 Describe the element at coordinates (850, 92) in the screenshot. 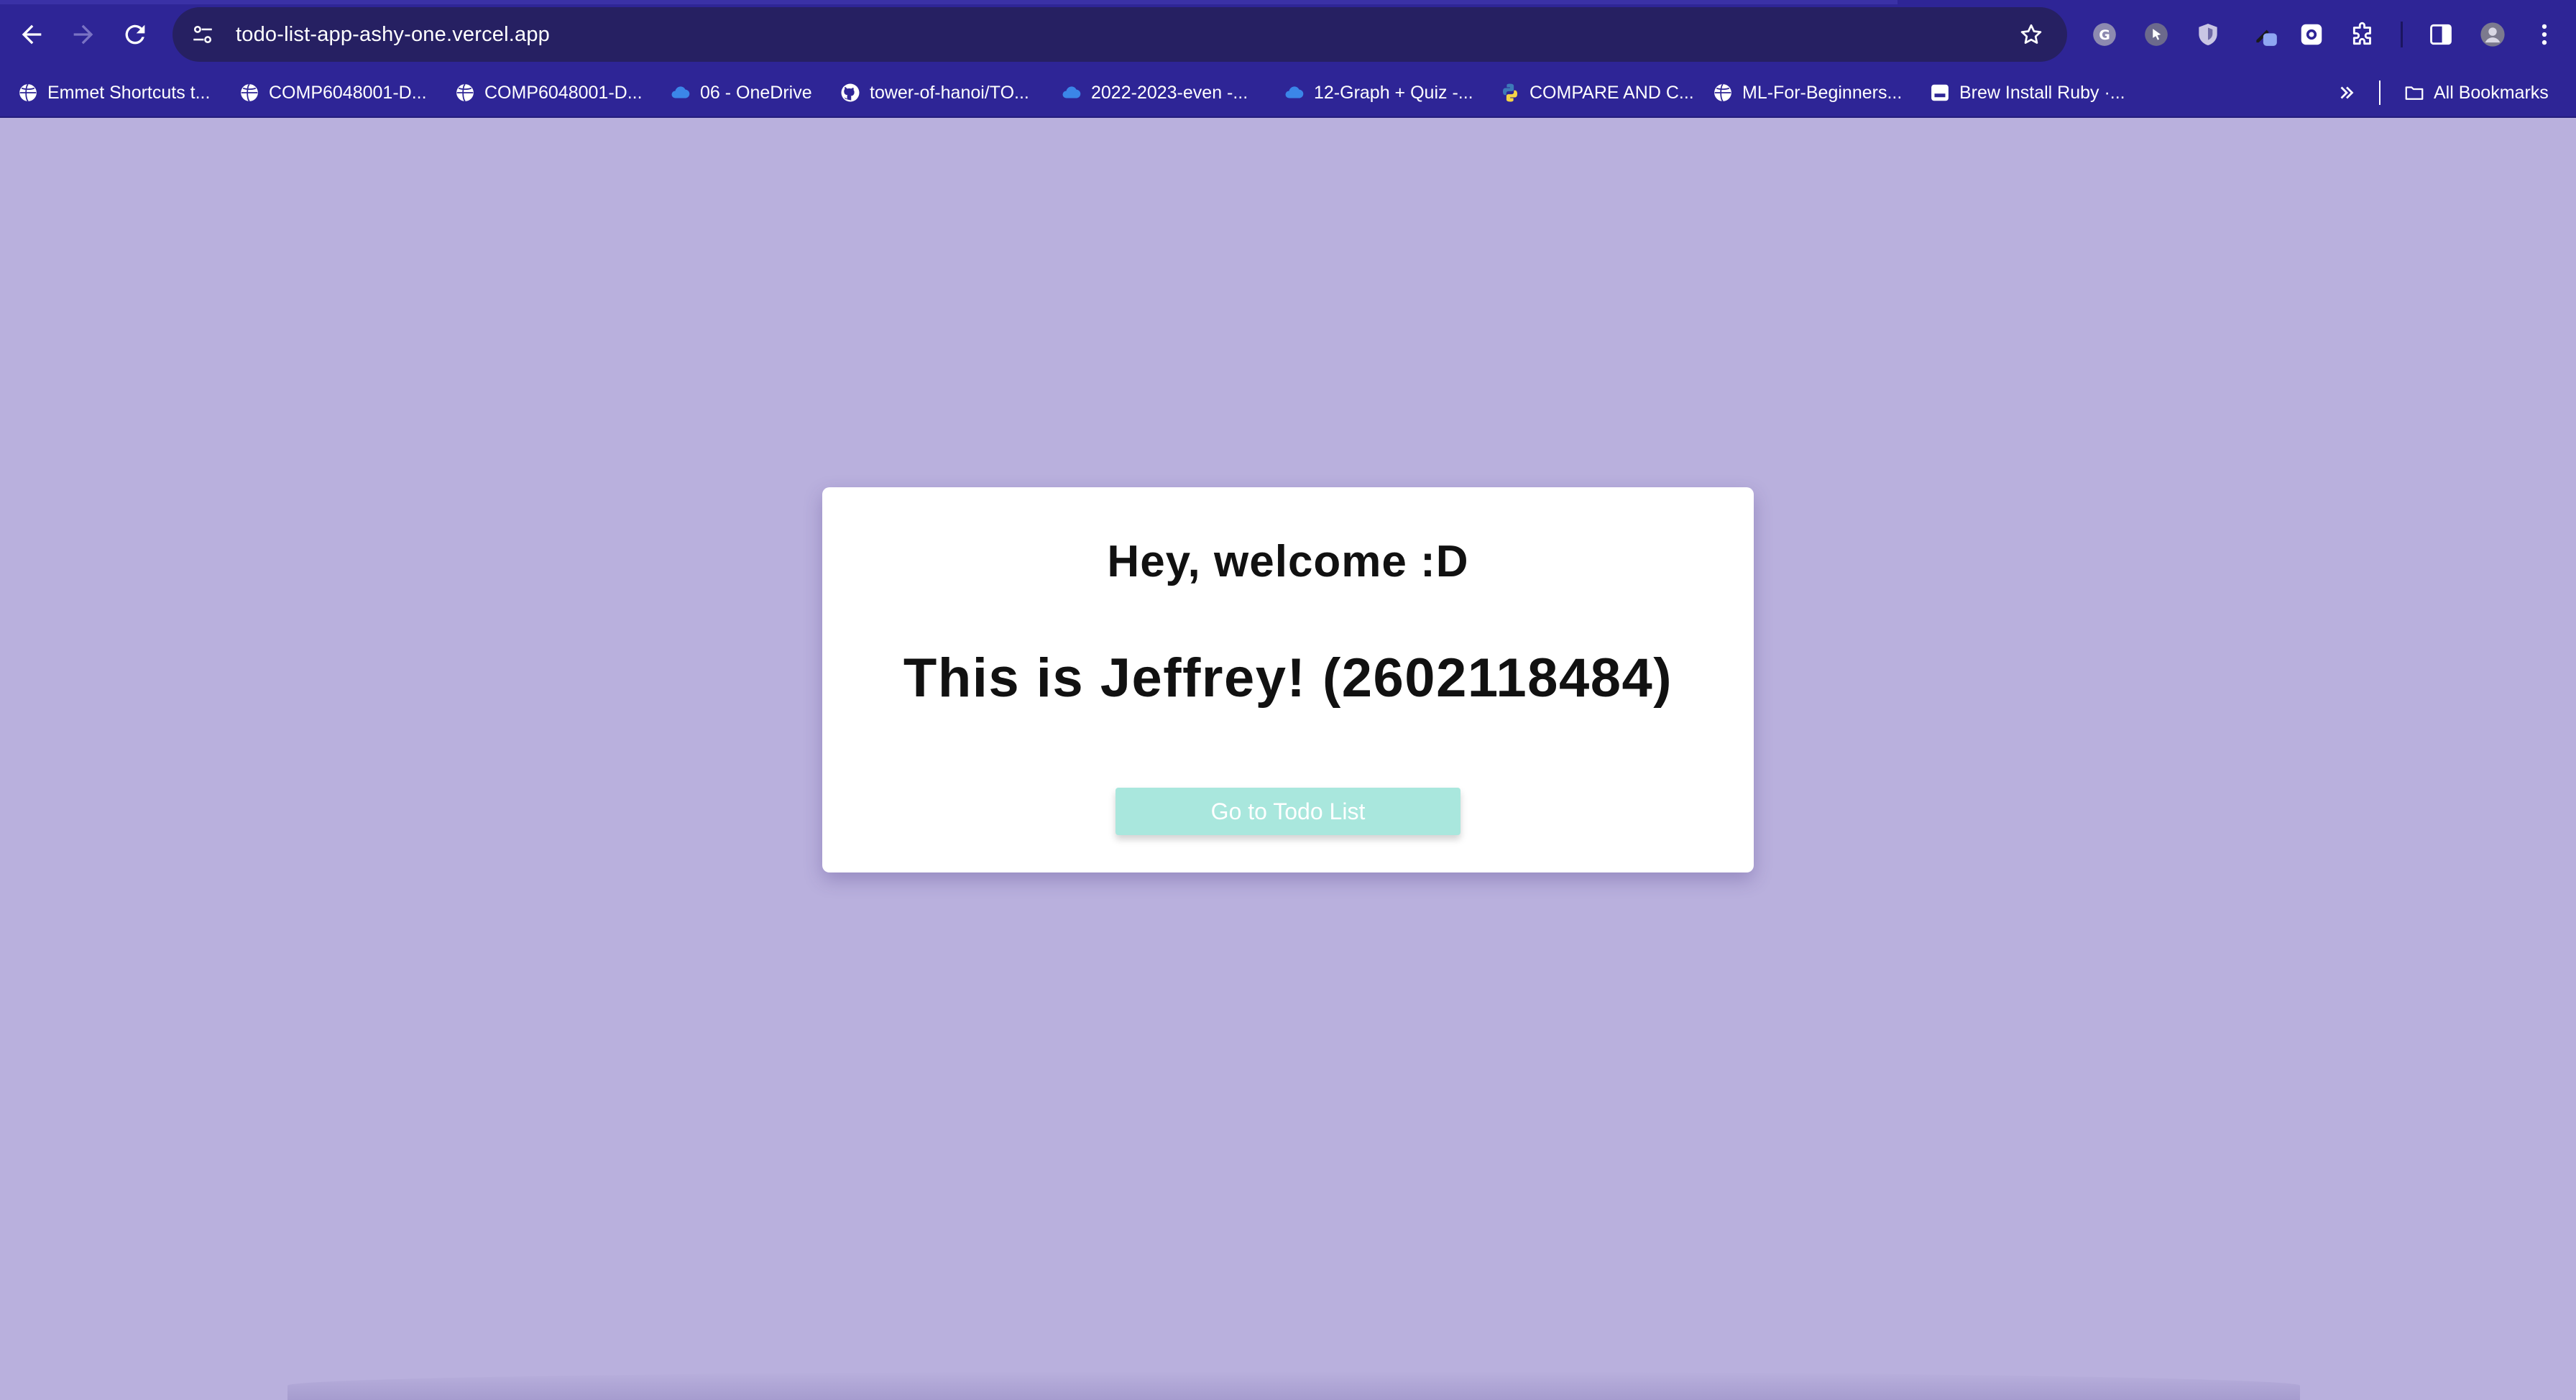

I see `github-icon` at that location.